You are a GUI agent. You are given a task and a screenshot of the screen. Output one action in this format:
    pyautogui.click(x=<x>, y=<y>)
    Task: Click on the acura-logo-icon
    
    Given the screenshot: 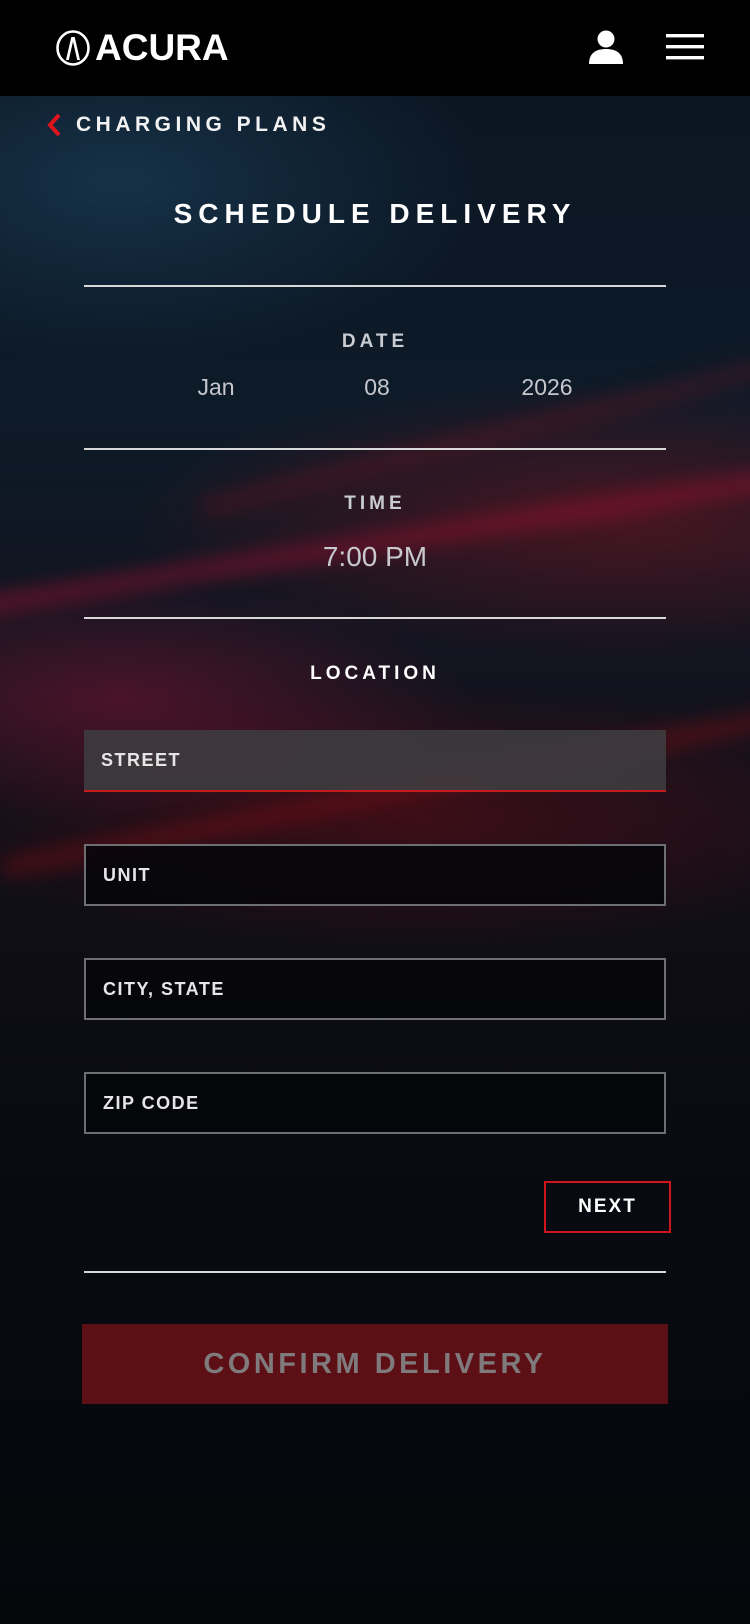 What is the action you would take?
    pyautogui.click(x=73, y=48)
    